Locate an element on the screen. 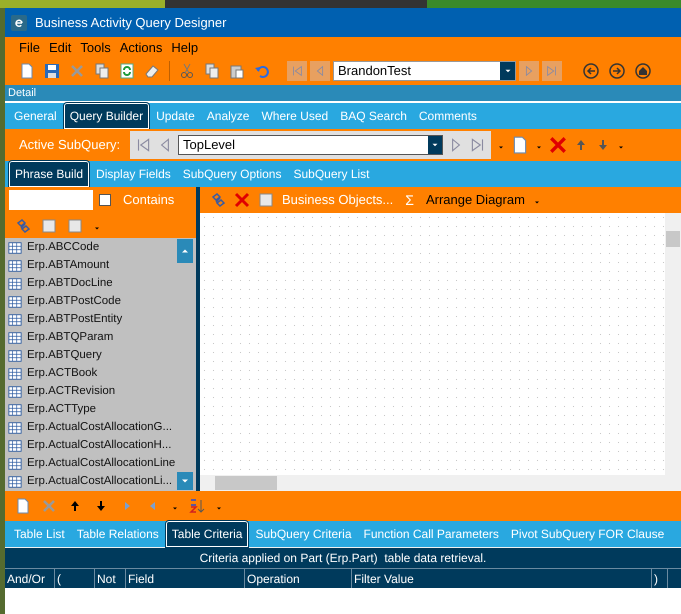 The height and width of the screenshot is (614, 681). tab: Query Builder is located at coordinates (107, 116).